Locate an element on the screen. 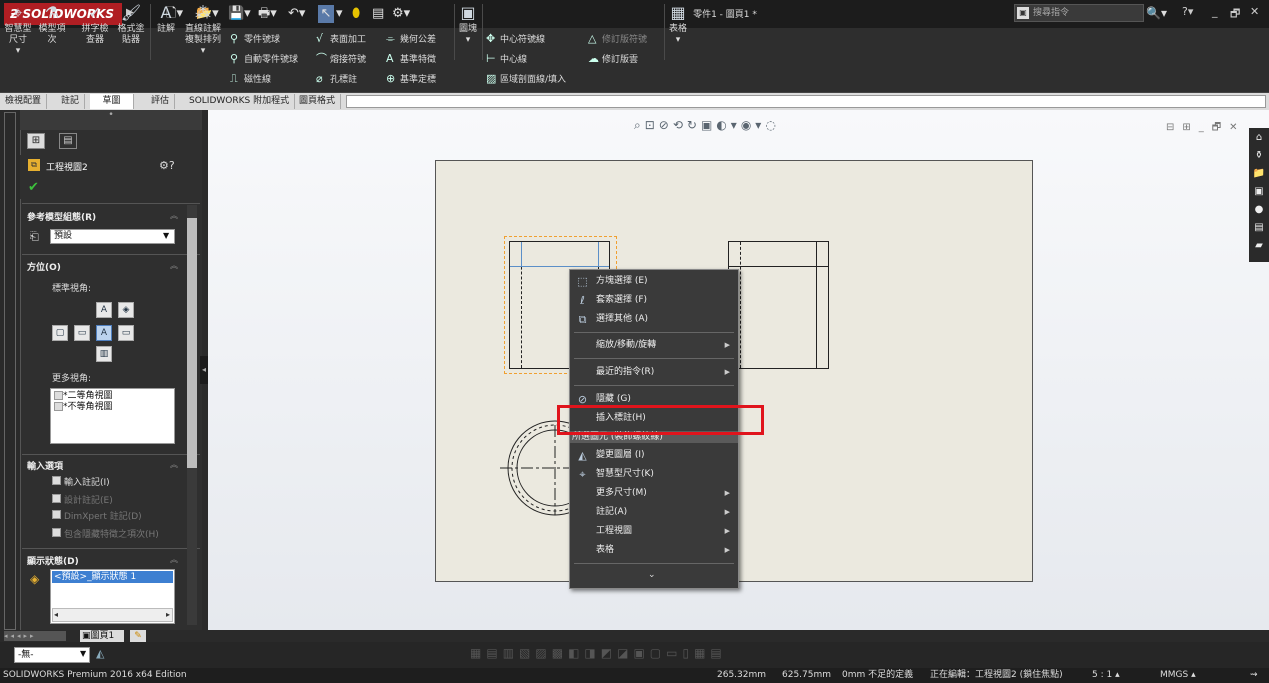 The height and width of the screenshot is (683, 1269). options-gear-icon: ⚙▾ is located at coordinates (401, 14).